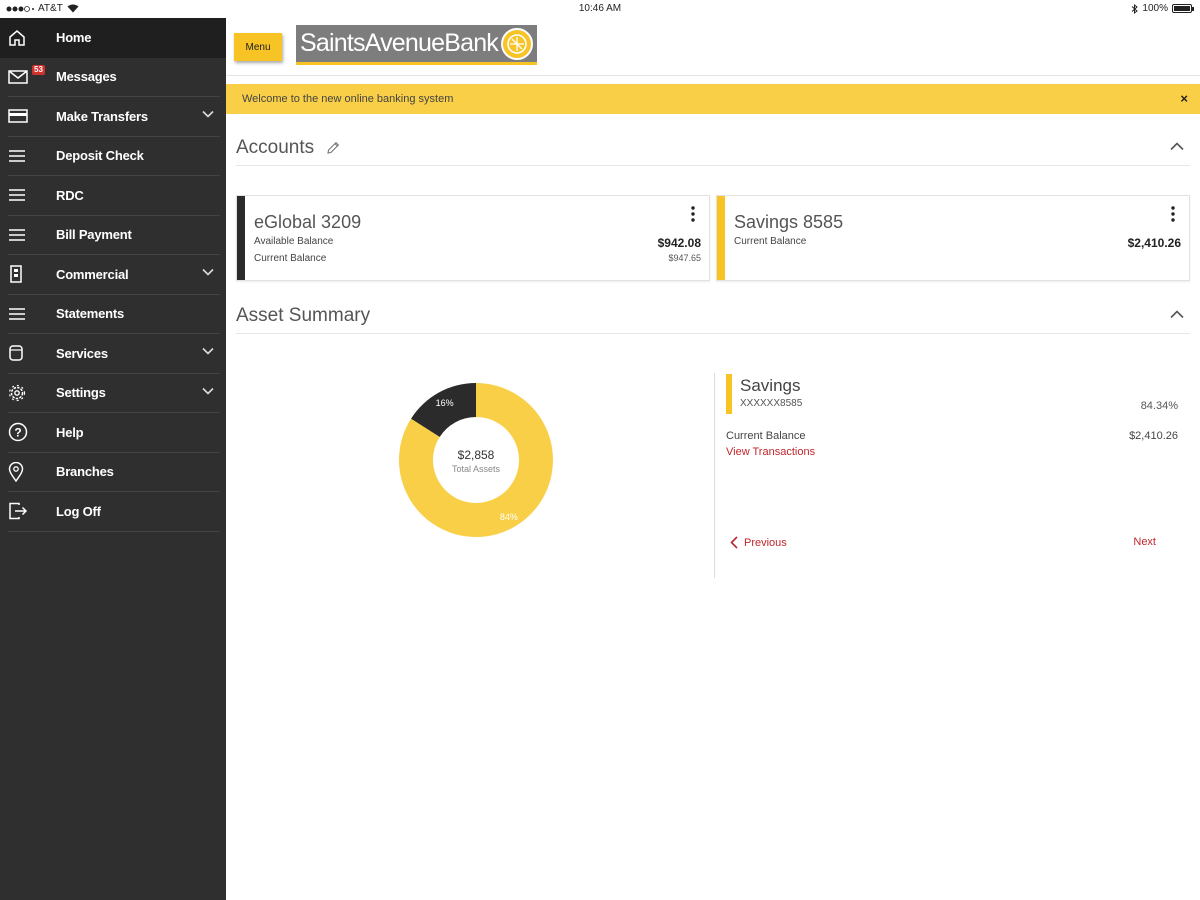  Describe the element at coordinates (23, 38) in the screenshot. I see `home-icon` at that location.